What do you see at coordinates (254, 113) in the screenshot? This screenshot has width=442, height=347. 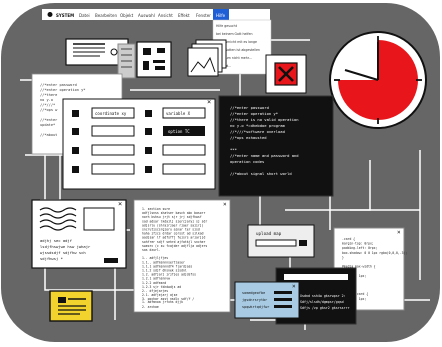 I see `terminal-line: //*enter operation y*` at bounding box center [254, 113].